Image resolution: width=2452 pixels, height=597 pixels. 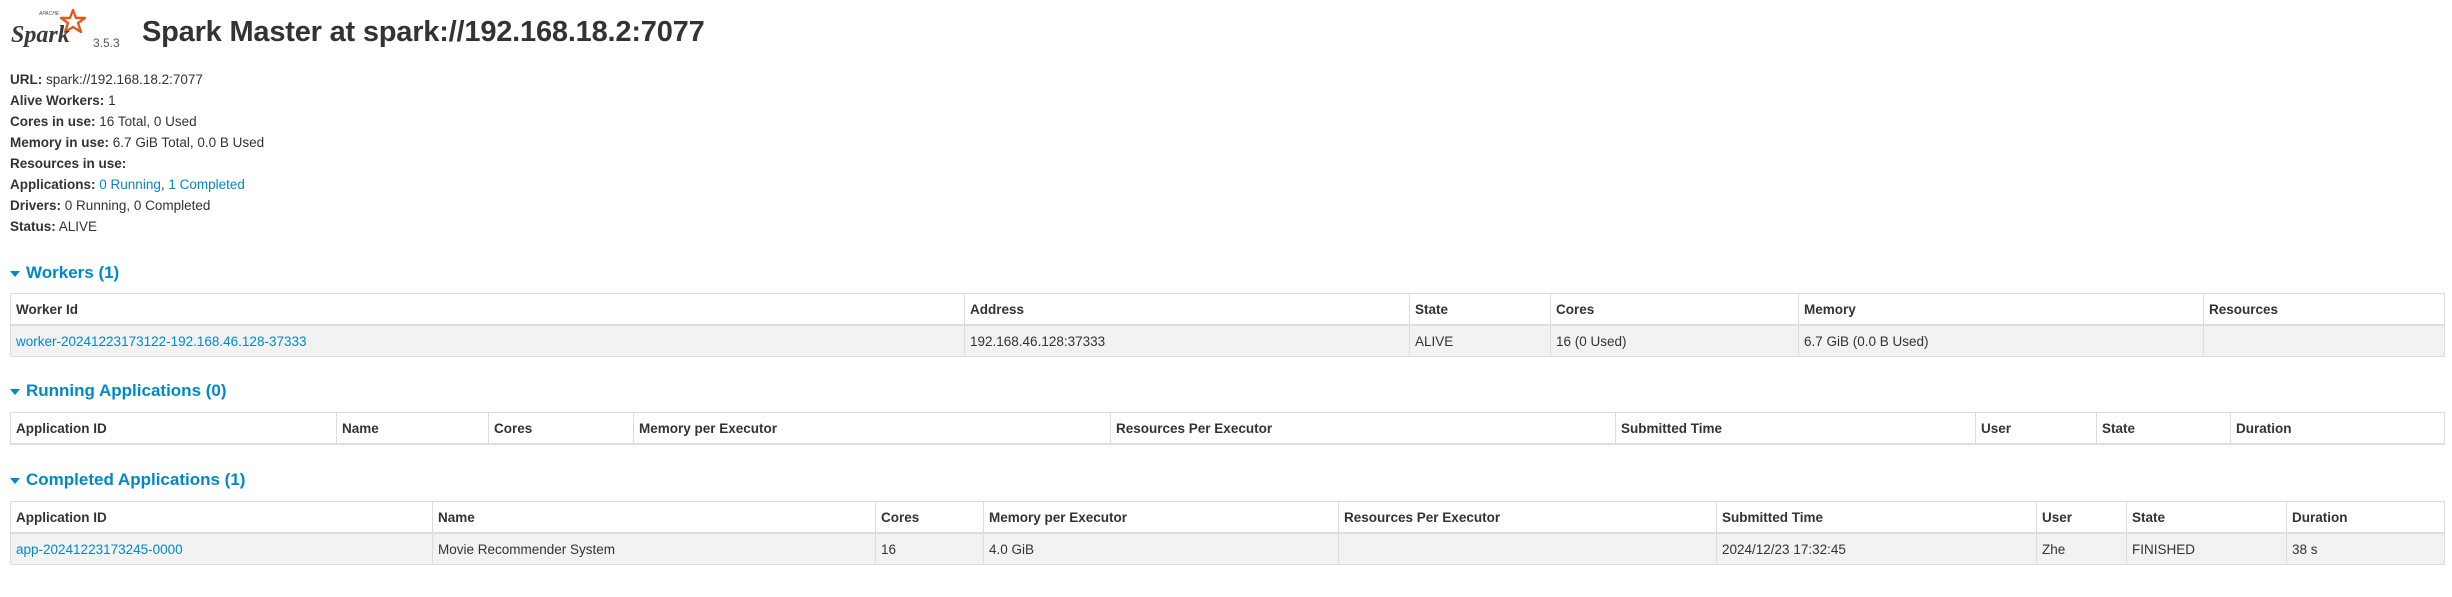 I want to click on application-duration: 38 s, so click(x=2365, y=548).